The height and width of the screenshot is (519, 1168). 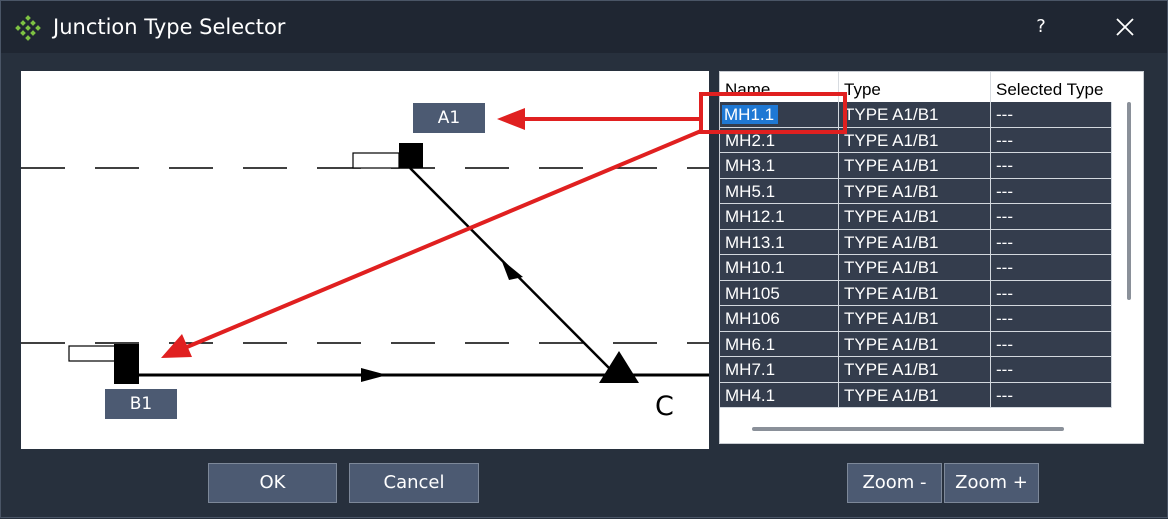 I want to click on cancel-button: Cancel, so click(x=414, y=483).